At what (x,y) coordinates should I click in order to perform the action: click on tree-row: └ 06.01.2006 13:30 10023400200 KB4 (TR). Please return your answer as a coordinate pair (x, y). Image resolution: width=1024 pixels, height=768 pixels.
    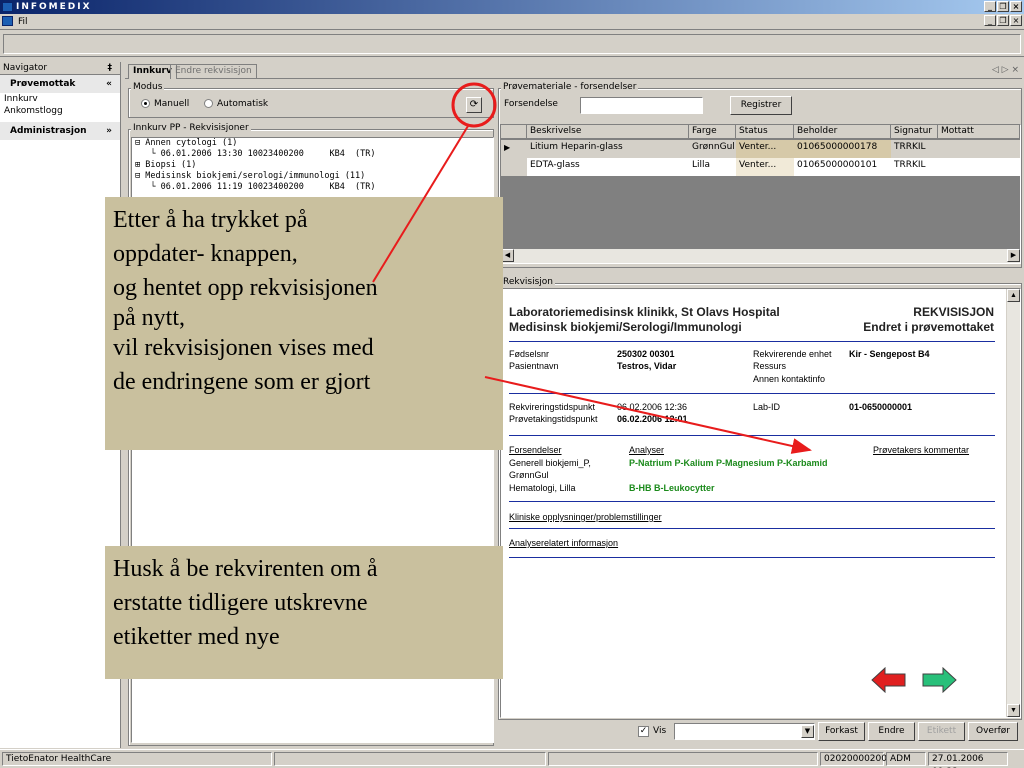
    Looking at the image, I should click on (312, 154).